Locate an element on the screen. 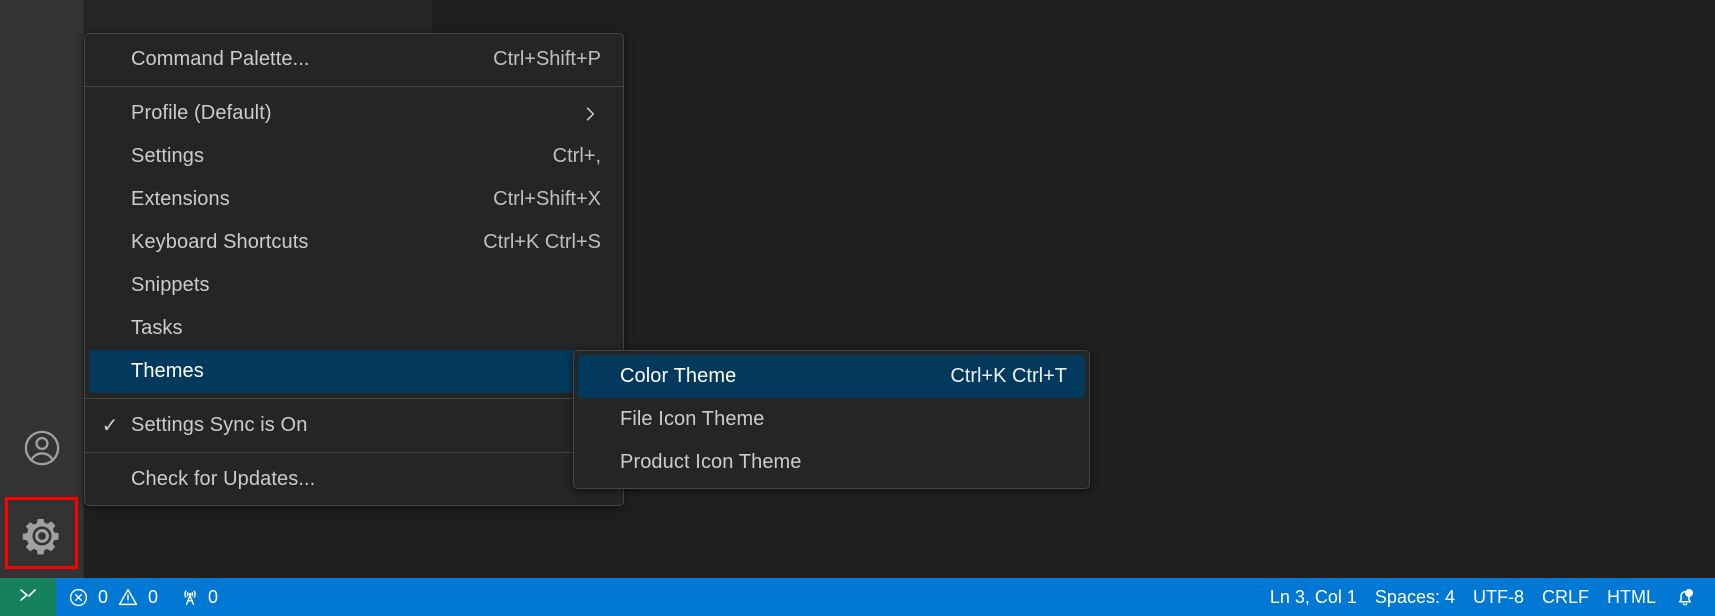 The image size is (1715, 616). menu-item-label: Keyboard Shortcuts is located at coordinates (220, 242).